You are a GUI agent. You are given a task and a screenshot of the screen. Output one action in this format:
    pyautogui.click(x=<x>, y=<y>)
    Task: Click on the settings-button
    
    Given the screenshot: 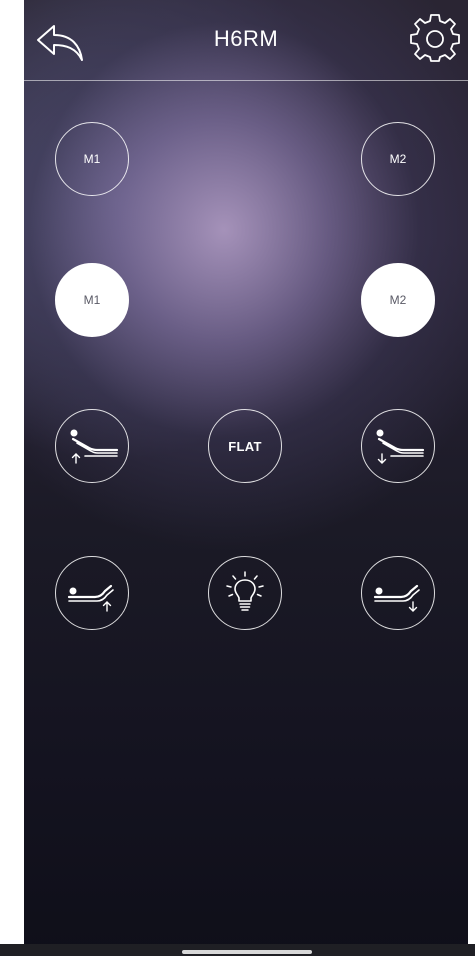 What is the action you would take?
    pyautogui.click(x=435, y=39)
    